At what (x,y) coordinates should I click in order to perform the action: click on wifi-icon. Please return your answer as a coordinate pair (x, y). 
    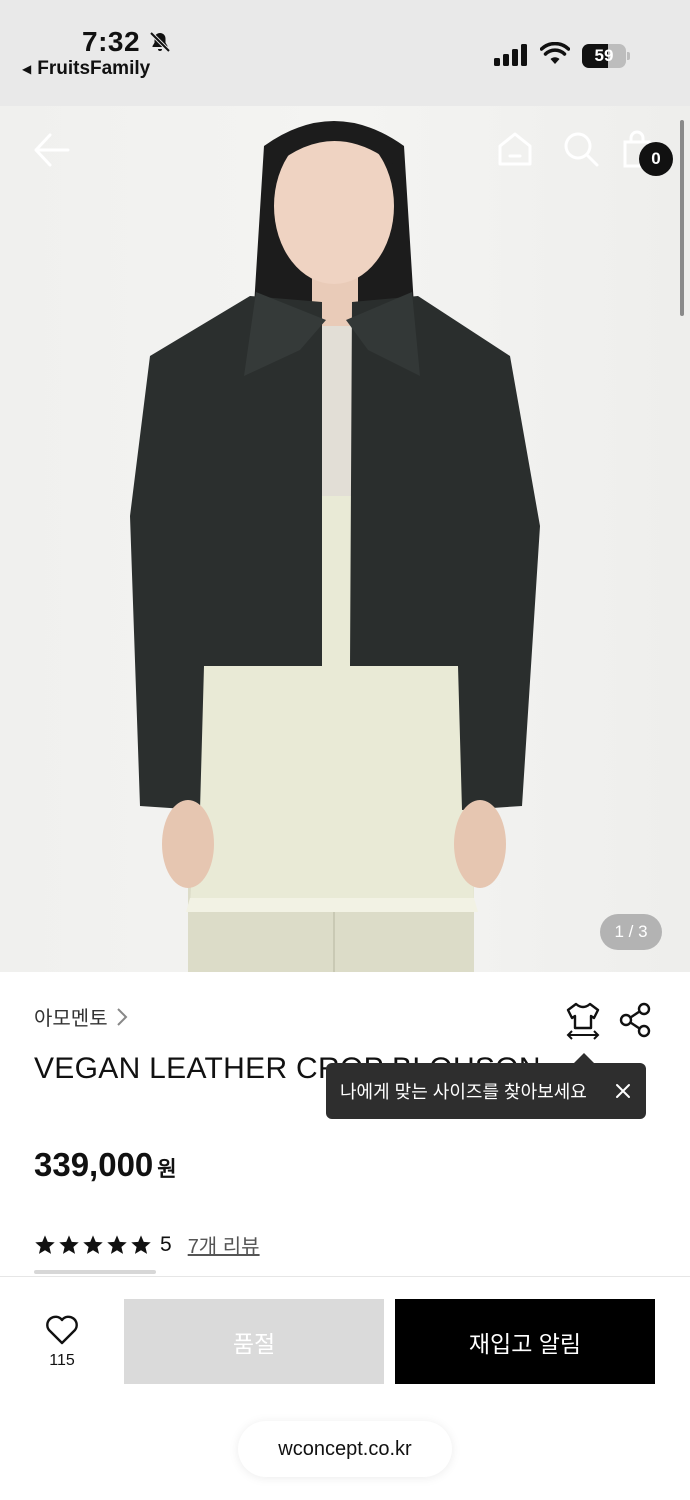
    Looking at the image, I should click on (555, 53).